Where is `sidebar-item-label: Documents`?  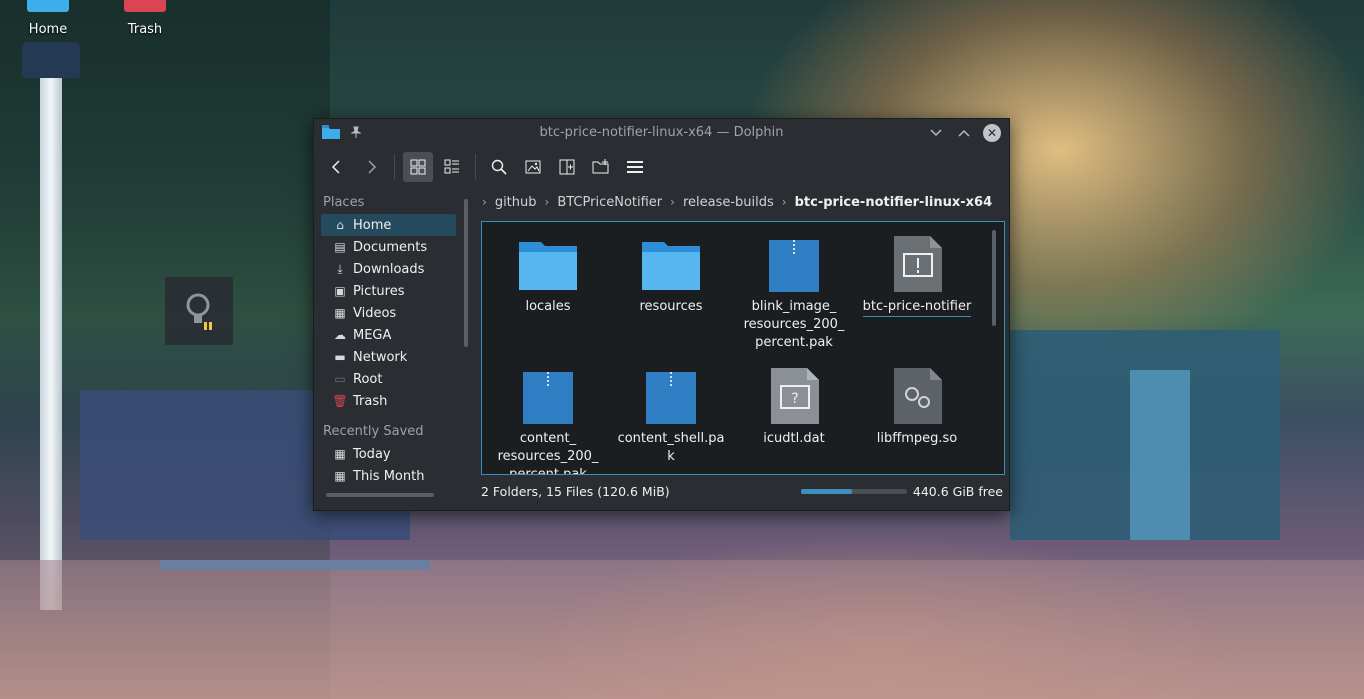 sidebar-item-label: Documents is located at coordinates (390, 247).